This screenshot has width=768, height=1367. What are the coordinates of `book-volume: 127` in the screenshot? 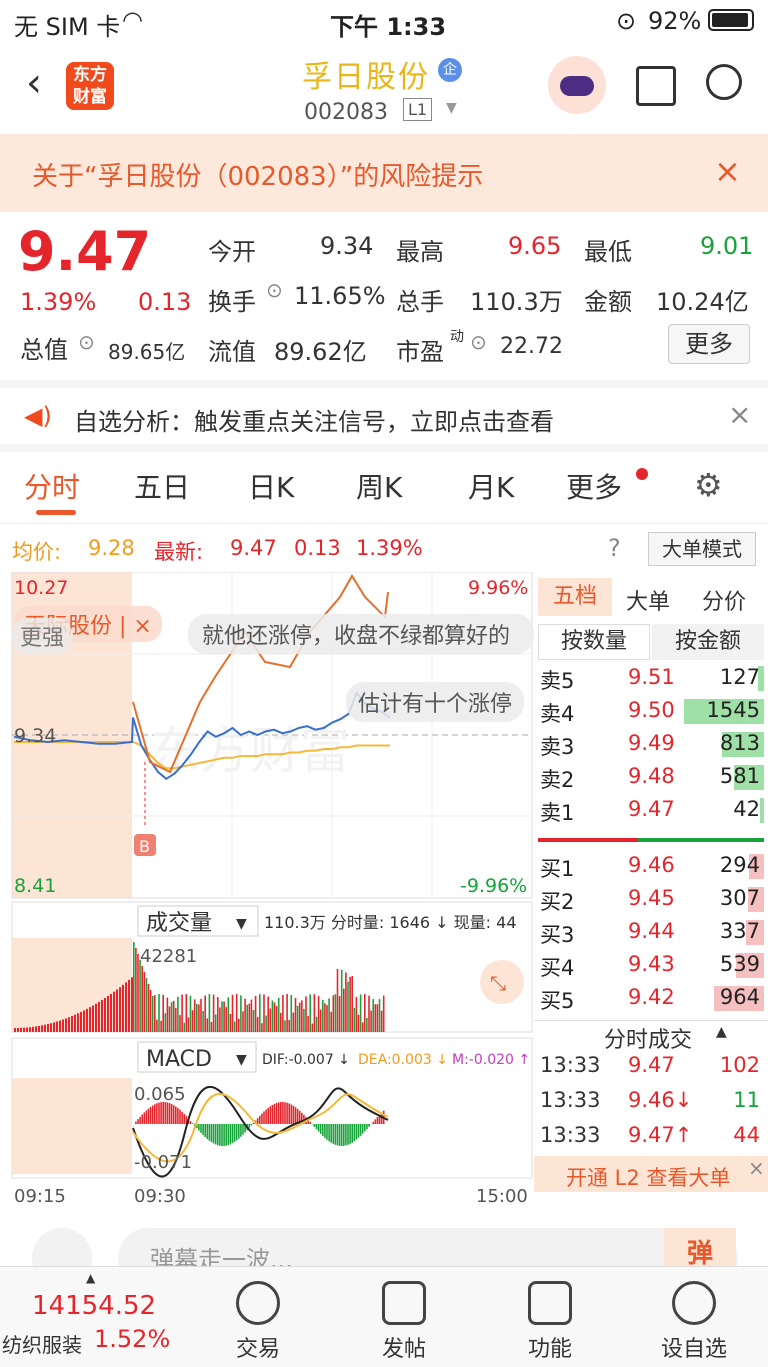 It's located at (739, 677).